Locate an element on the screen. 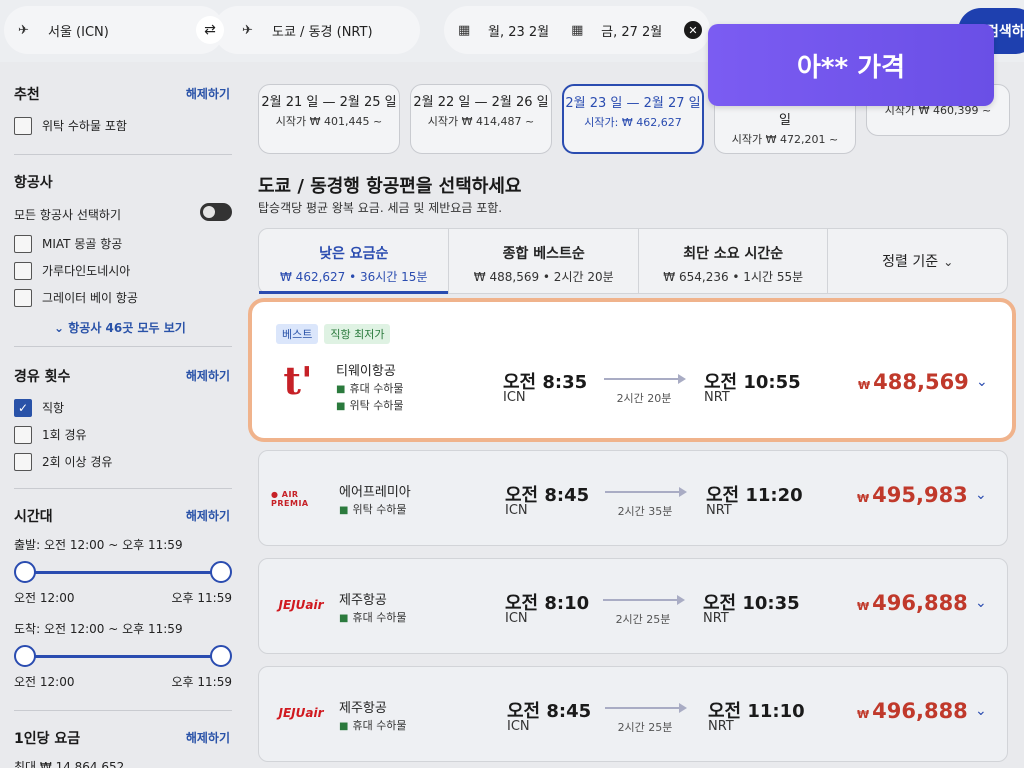  bag-label: 휴대 수하물 is located at coordinates (379, 725).